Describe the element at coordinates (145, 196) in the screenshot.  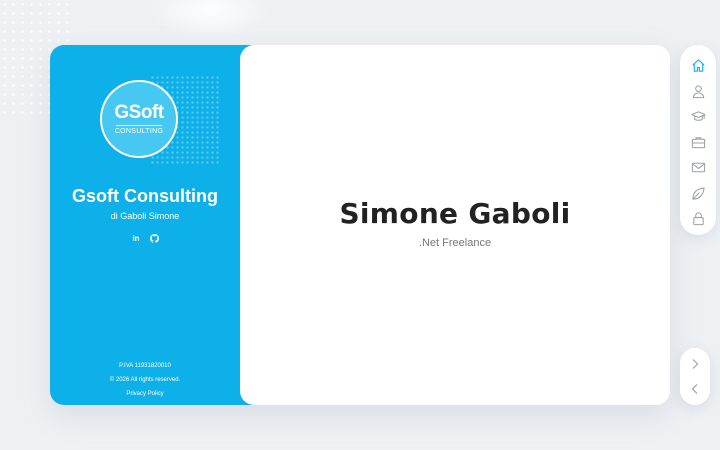
I see `company-name: Gsoft Consulting` at that location.